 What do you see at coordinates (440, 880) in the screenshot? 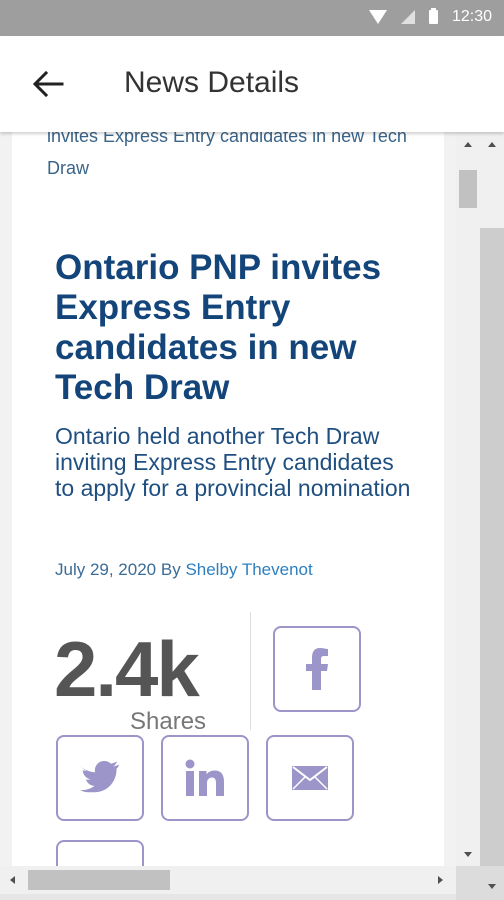
I see `scroll-right-arrow-icon` at bounding box center [440, 880].